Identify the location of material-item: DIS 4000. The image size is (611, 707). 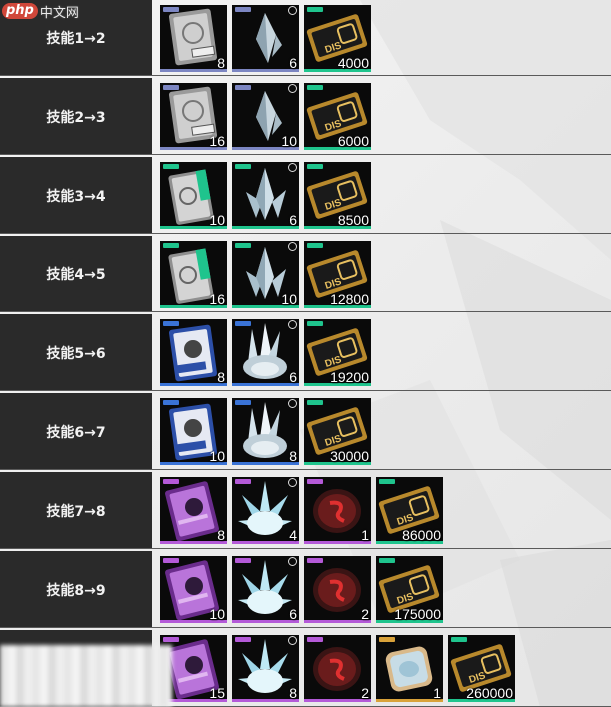
(337, 38).